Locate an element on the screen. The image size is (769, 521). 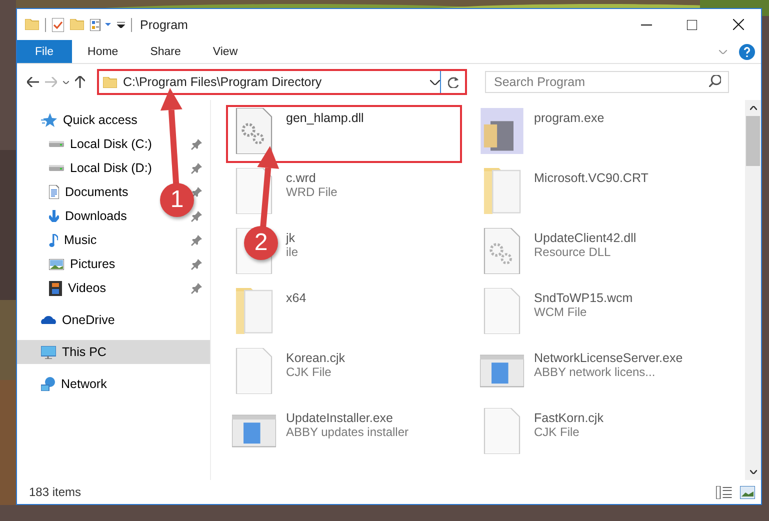
cloud-icon is located at coordinates (48, 320).